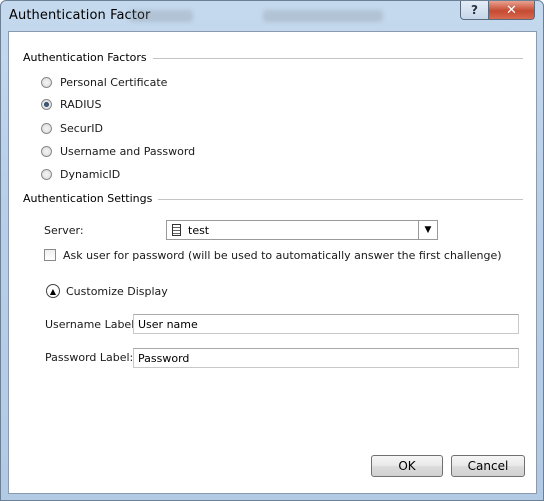 This screenshot has width=544, height=501. Describe the element at coordinates (117, 291) in the screenshot. I see `customize-display-label: Customize Display` at that location.